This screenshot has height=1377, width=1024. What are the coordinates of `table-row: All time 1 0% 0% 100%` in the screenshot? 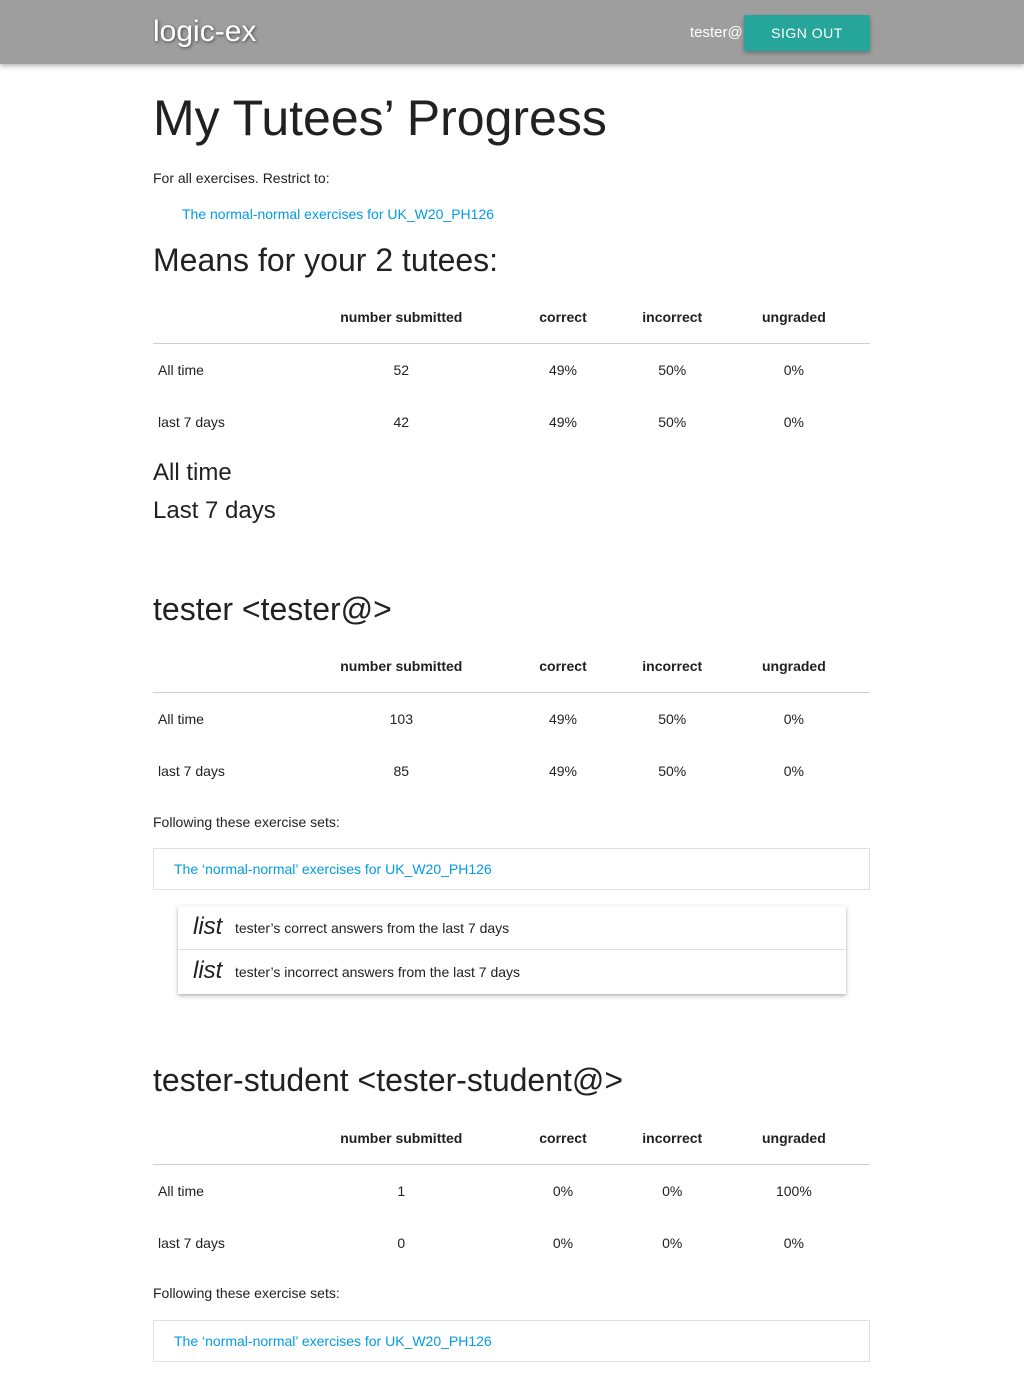 It's located at (511, 1191).